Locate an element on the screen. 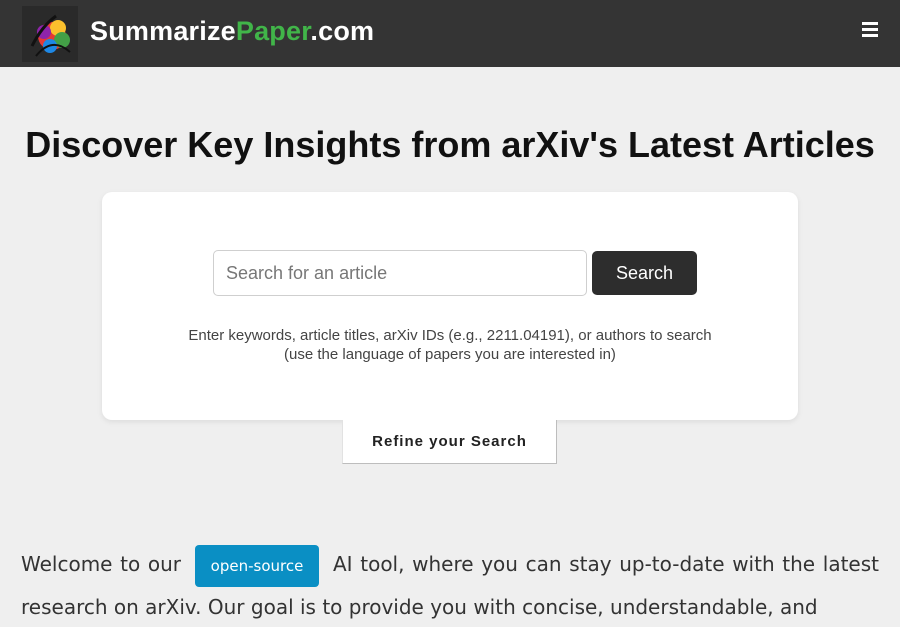 The height and width of the screenshot is (627, 900). site-brand: SummarizePaper.com is located at coordinates (232, 31).